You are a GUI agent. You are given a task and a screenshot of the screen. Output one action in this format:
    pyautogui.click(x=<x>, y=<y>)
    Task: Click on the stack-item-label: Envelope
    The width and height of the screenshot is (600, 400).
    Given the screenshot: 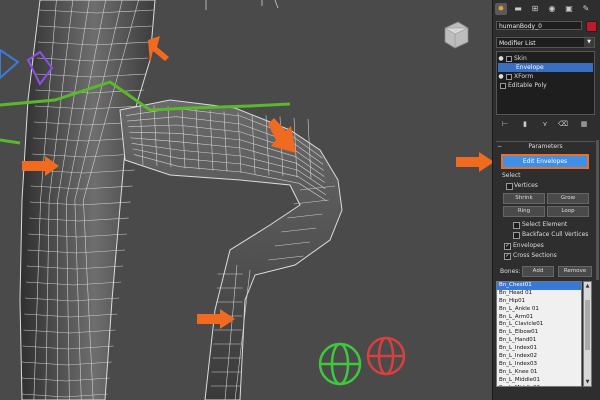 What is the action you would take?
    pyautogui.click(x=530, y=67)
    